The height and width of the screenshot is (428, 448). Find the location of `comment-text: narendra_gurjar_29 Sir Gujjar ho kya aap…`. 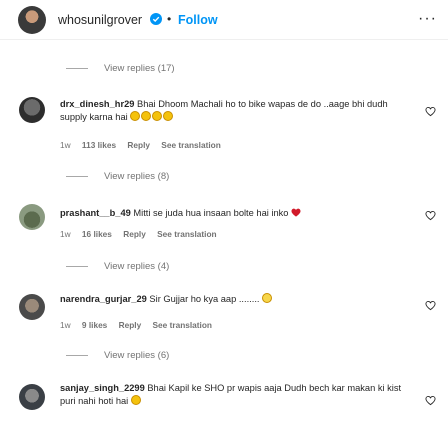

comment-text: narendra_gurjar_29 Sir Gujjar ho kya aap… is located at coordinates (232, 299).